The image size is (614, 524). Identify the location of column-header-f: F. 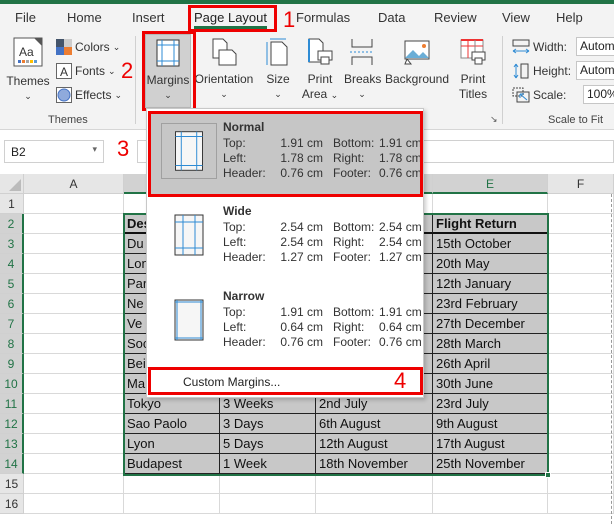
(581, 184).